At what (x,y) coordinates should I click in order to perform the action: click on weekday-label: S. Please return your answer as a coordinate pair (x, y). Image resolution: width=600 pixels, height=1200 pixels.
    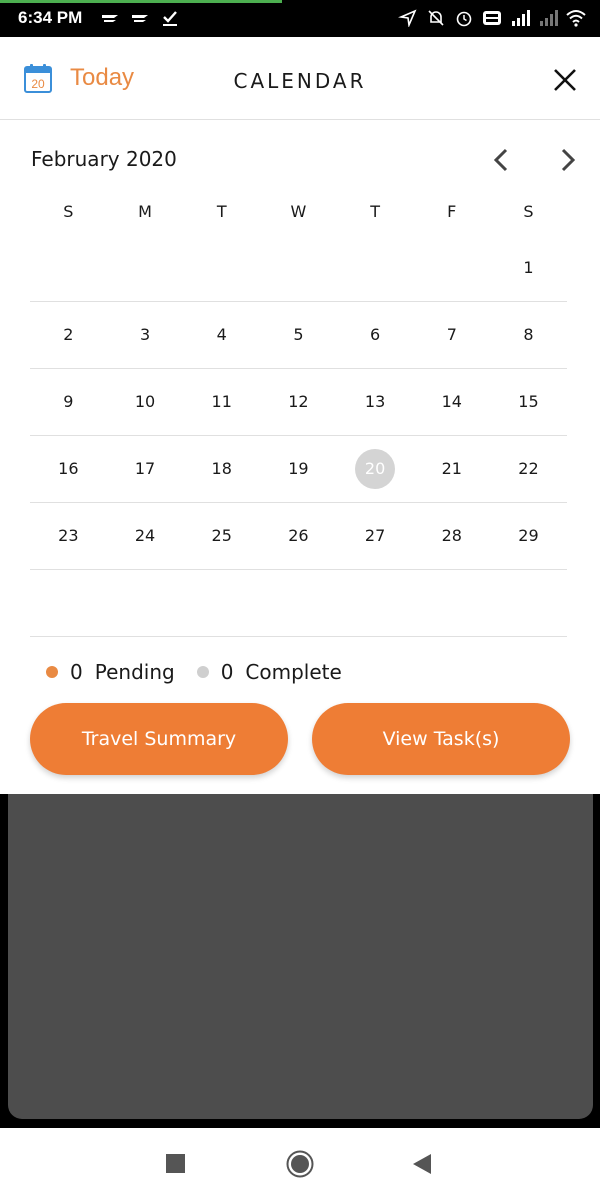
    Looking at the image, I should click on (528, 211).